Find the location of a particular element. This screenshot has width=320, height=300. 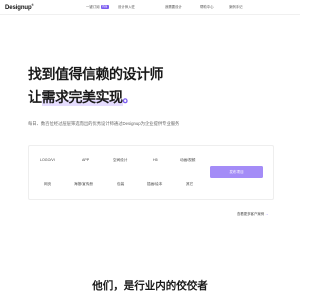

header-divider is located at coordinates (150, 14).